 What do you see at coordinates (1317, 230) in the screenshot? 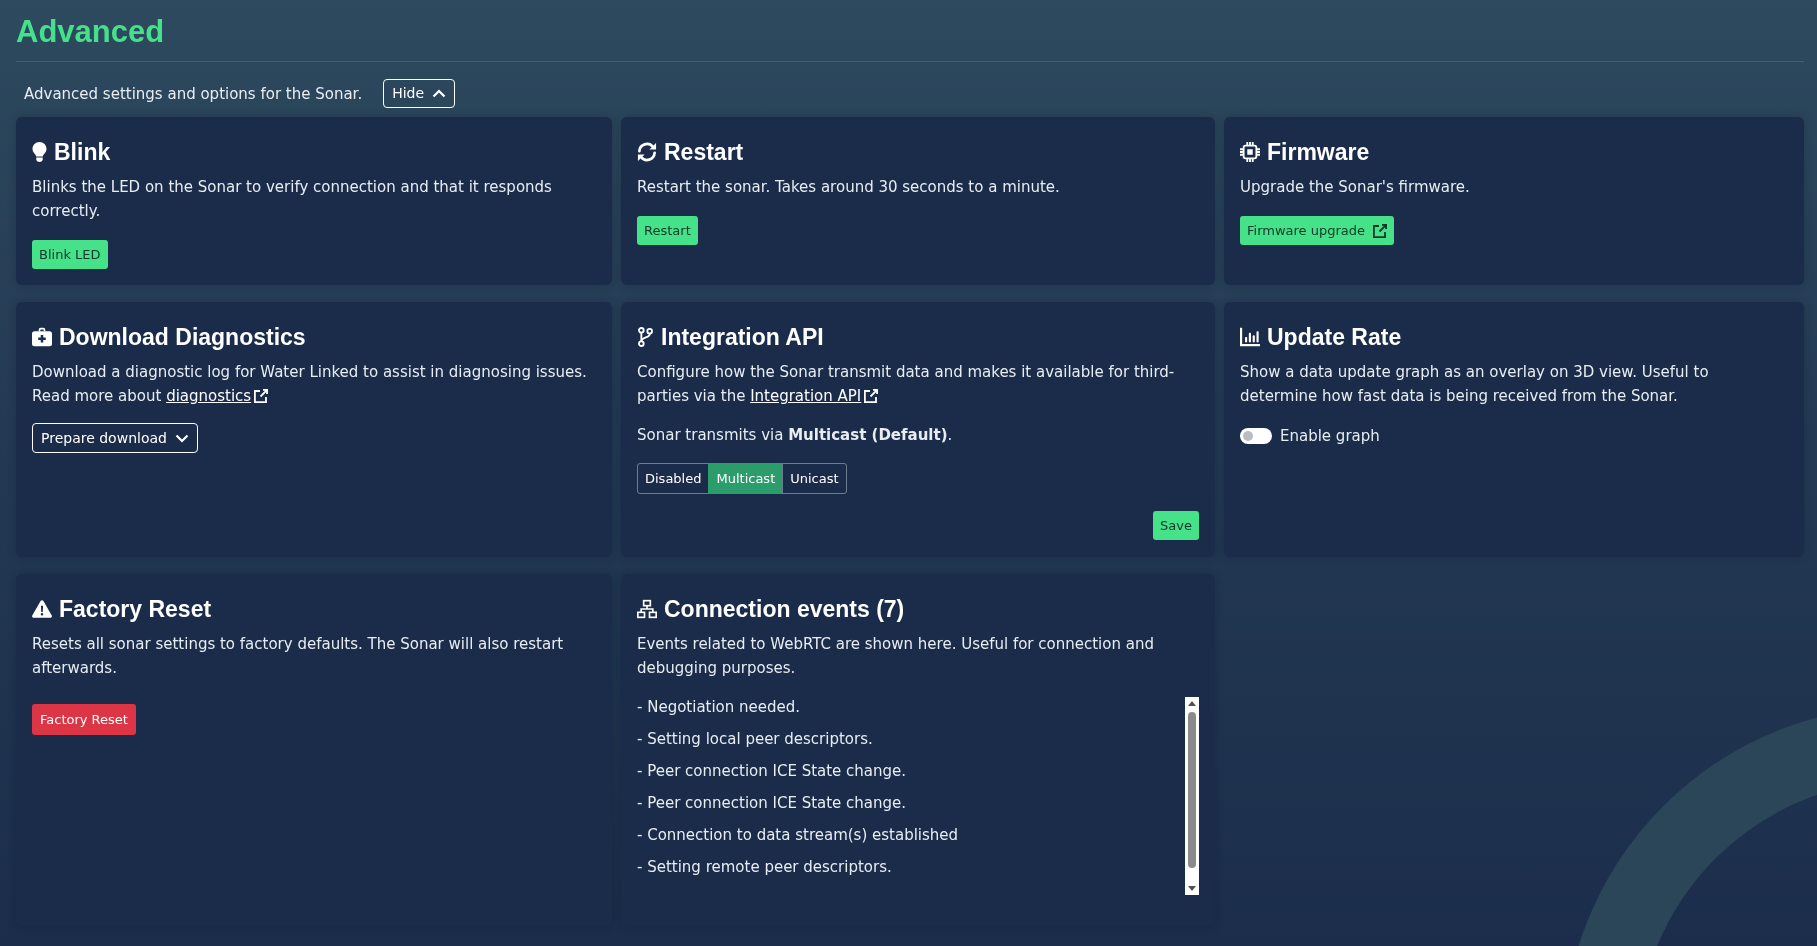
I see `firmware-upgrade-button: Firmware upgrade` at bounding box center [1317, 230].